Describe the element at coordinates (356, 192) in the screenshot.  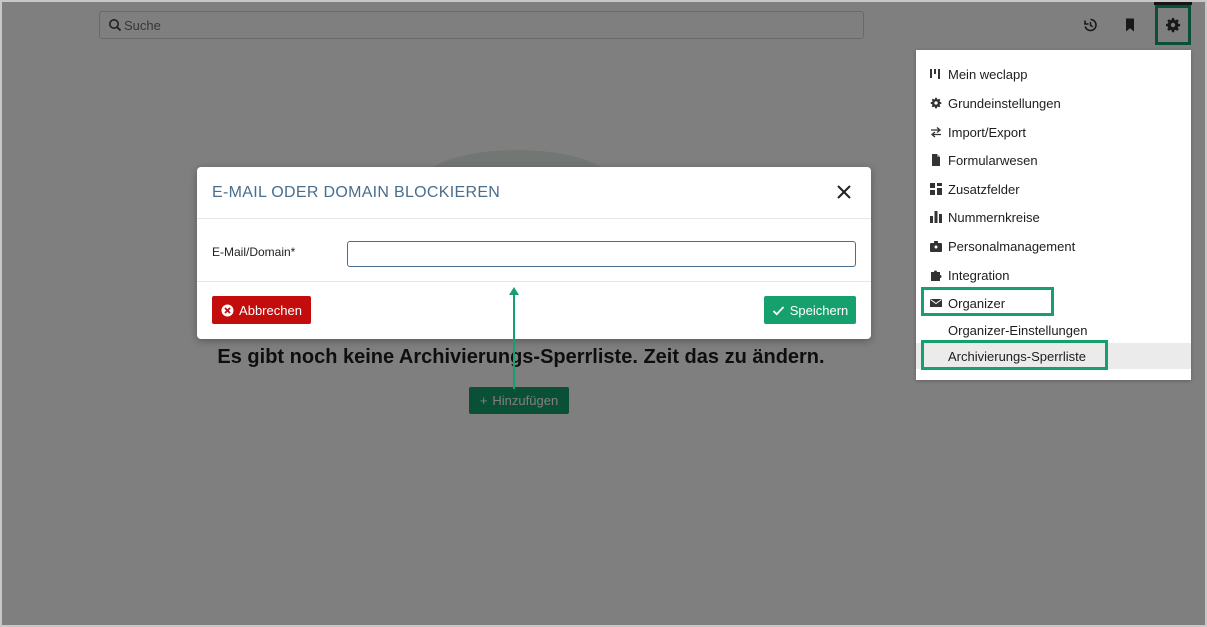
I see `dialog-title: E-MAIL ODER DOMAIN BLOCKIEREN` at that location.